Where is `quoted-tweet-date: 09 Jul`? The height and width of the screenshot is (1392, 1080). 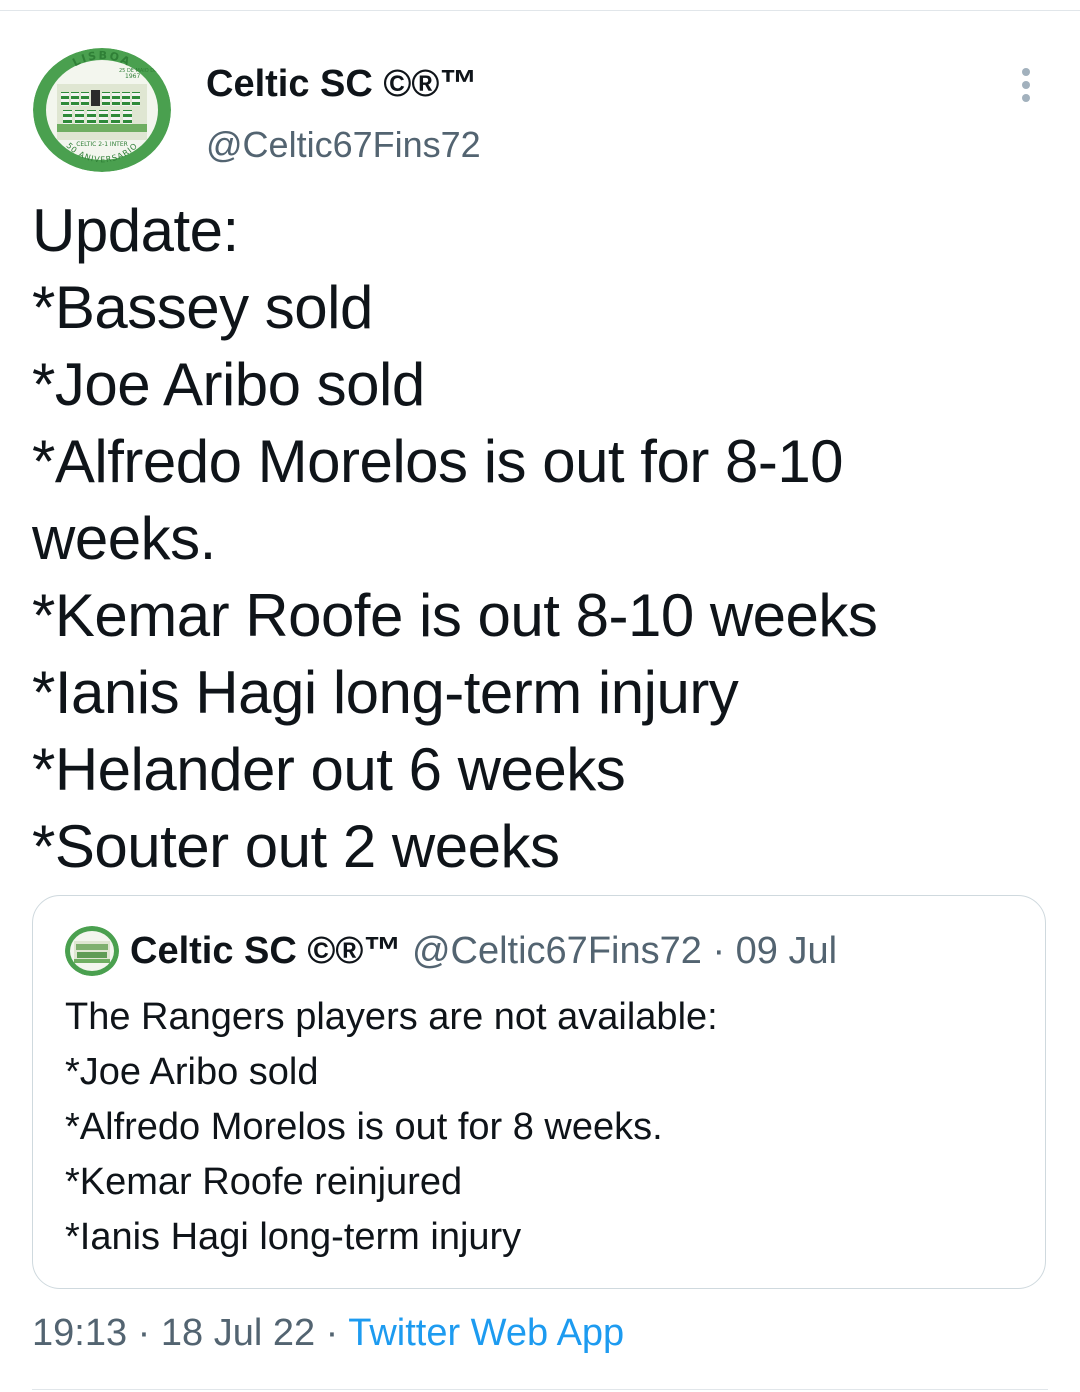 quoted-tweet-date: 09 Jul is located at coordinates (786, 951).